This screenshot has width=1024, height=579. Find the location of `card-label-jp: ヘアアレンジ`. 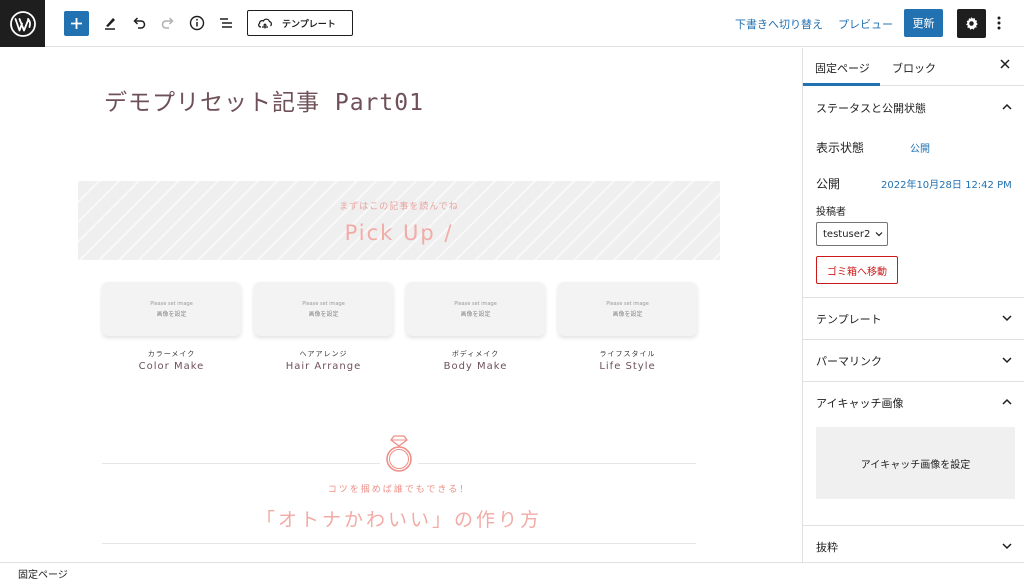

card-label-jp: ヘアアレンジ is located at coordinates (323, 354).